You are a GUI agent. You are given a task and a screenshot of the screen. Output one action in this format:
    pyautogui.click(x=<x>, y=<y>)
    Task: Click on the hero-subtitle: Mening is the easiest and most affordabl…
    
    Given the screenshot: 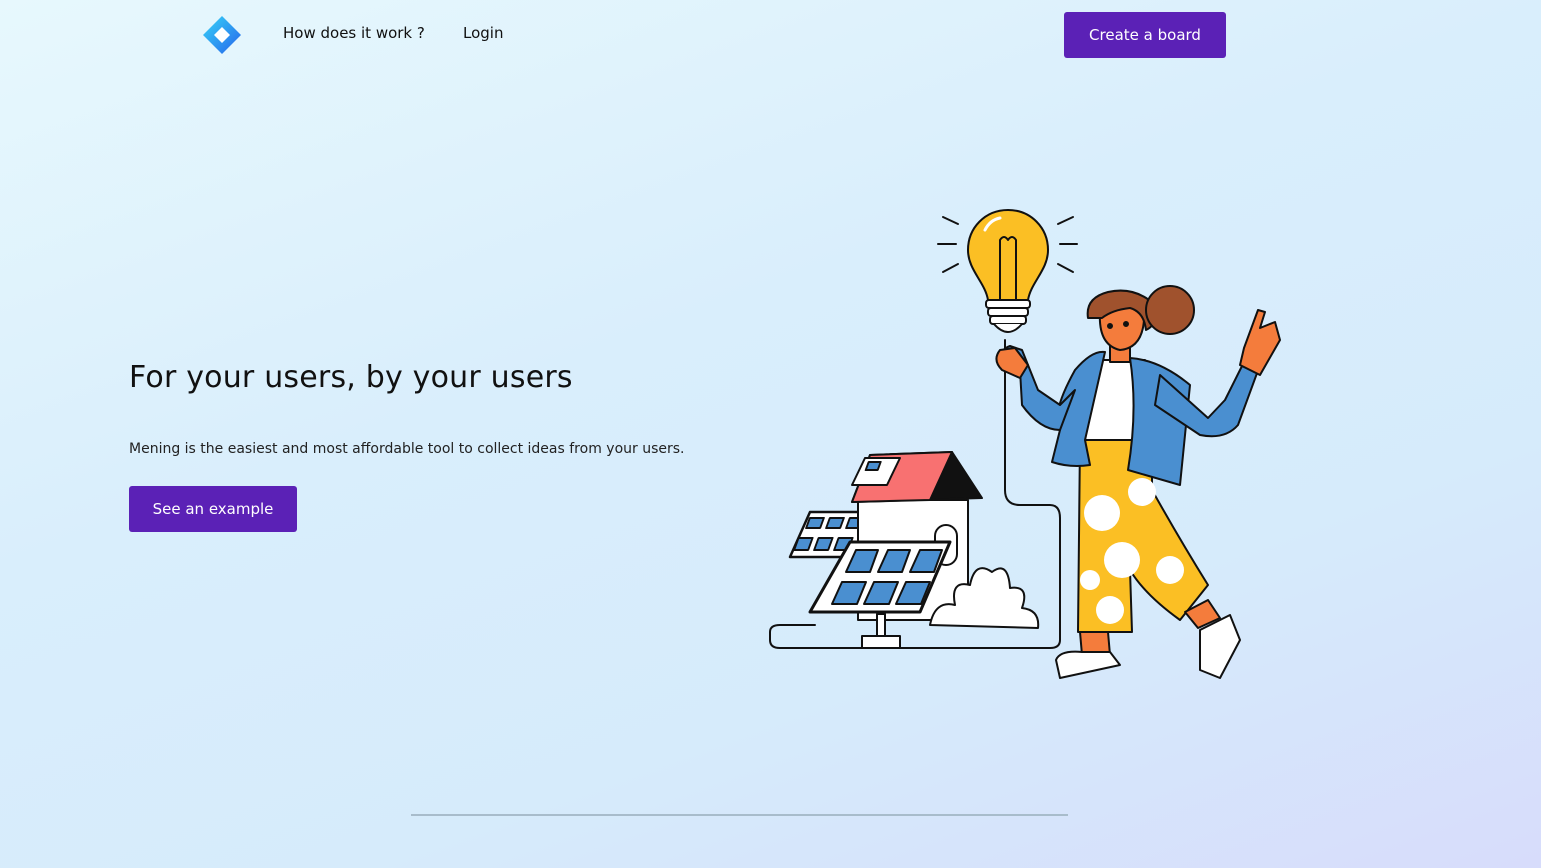 What is the action you would take?
    pyautogui.click(x=407, y=449)
    